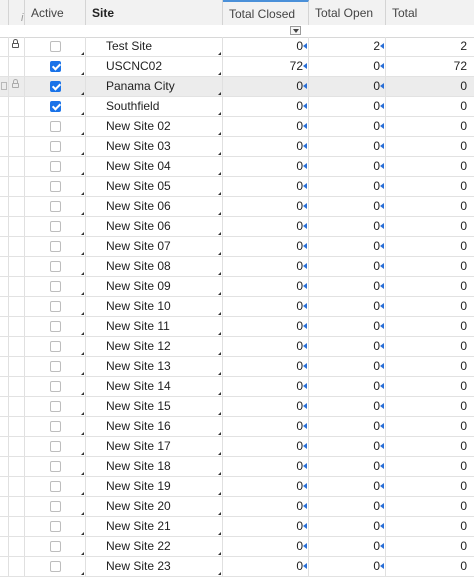 This screenshot has height=581, width=474. I want to click on header-total-open: Total Open, so click(347, 12).